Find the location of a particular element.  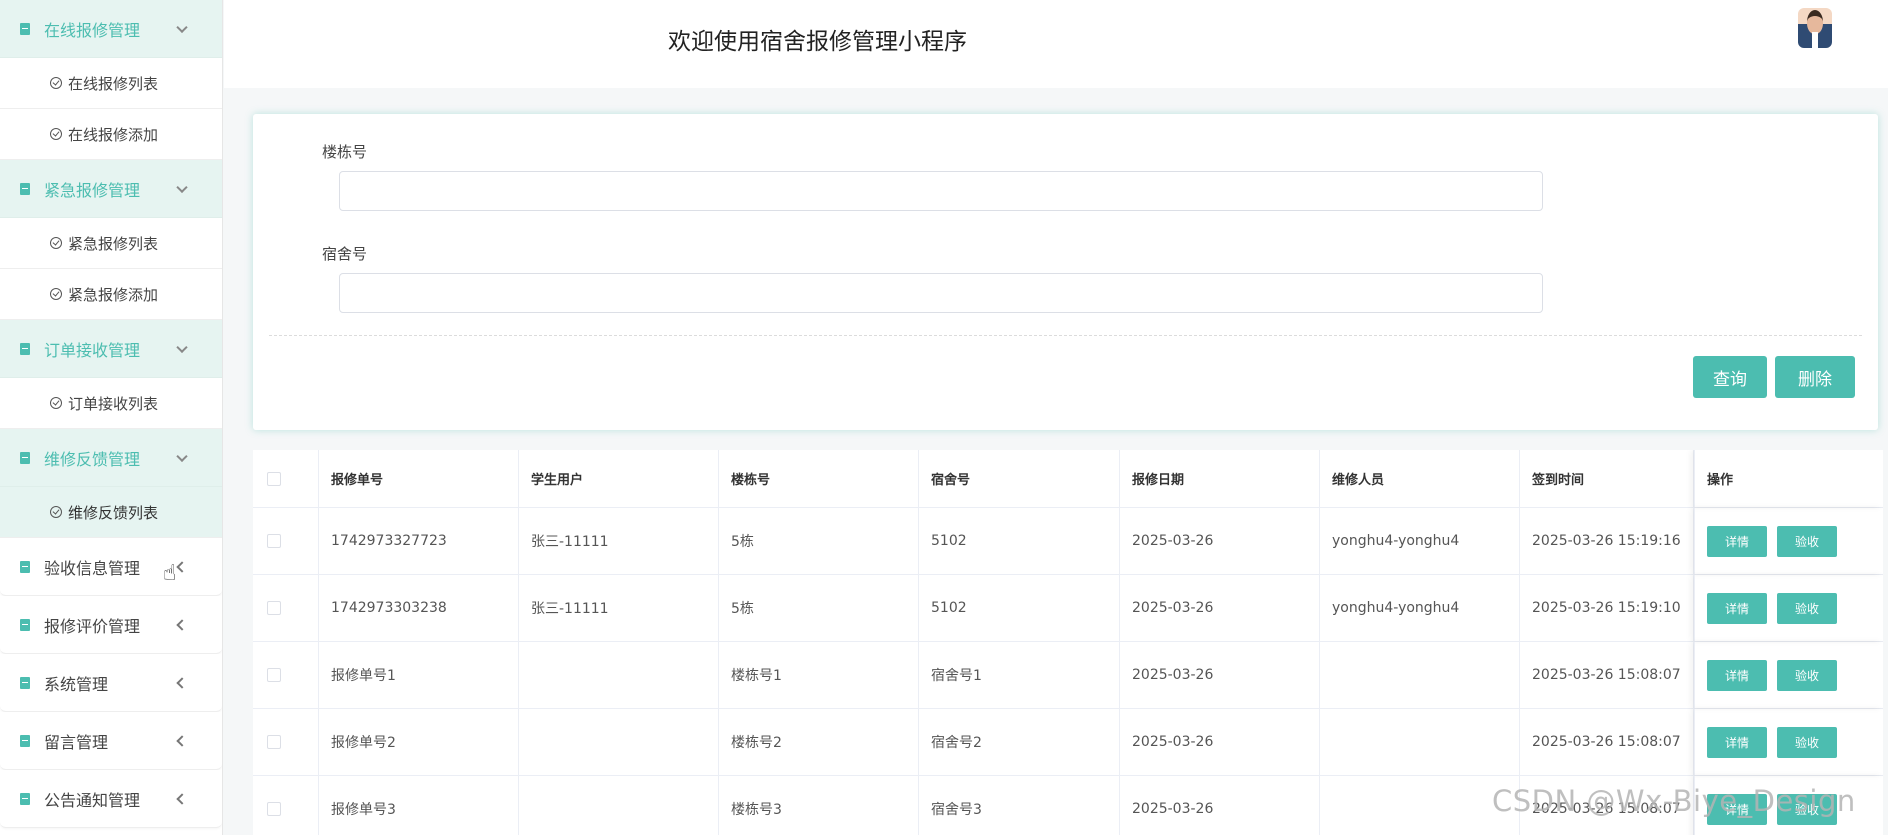

submenu-repair-feedback-list: 维修反馈列表 is located at coordinates (111, 512).